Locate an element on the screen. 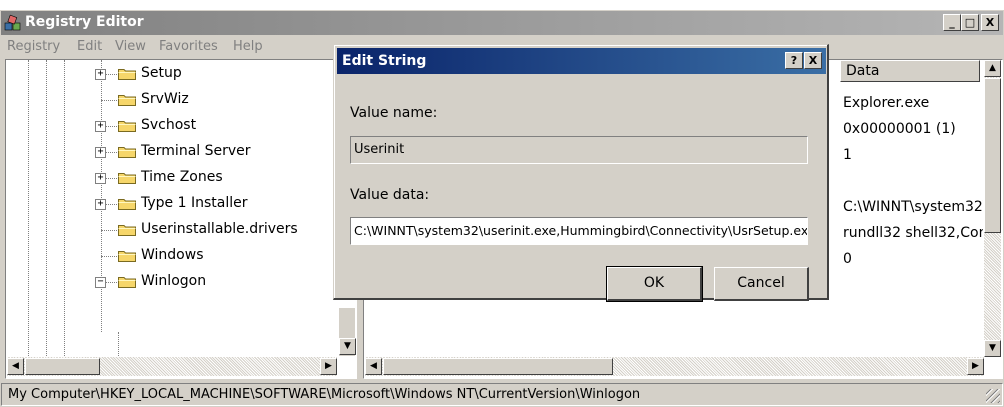 The image size is (1004, 407). data-value: 0 is located at coordinates (913, 259).